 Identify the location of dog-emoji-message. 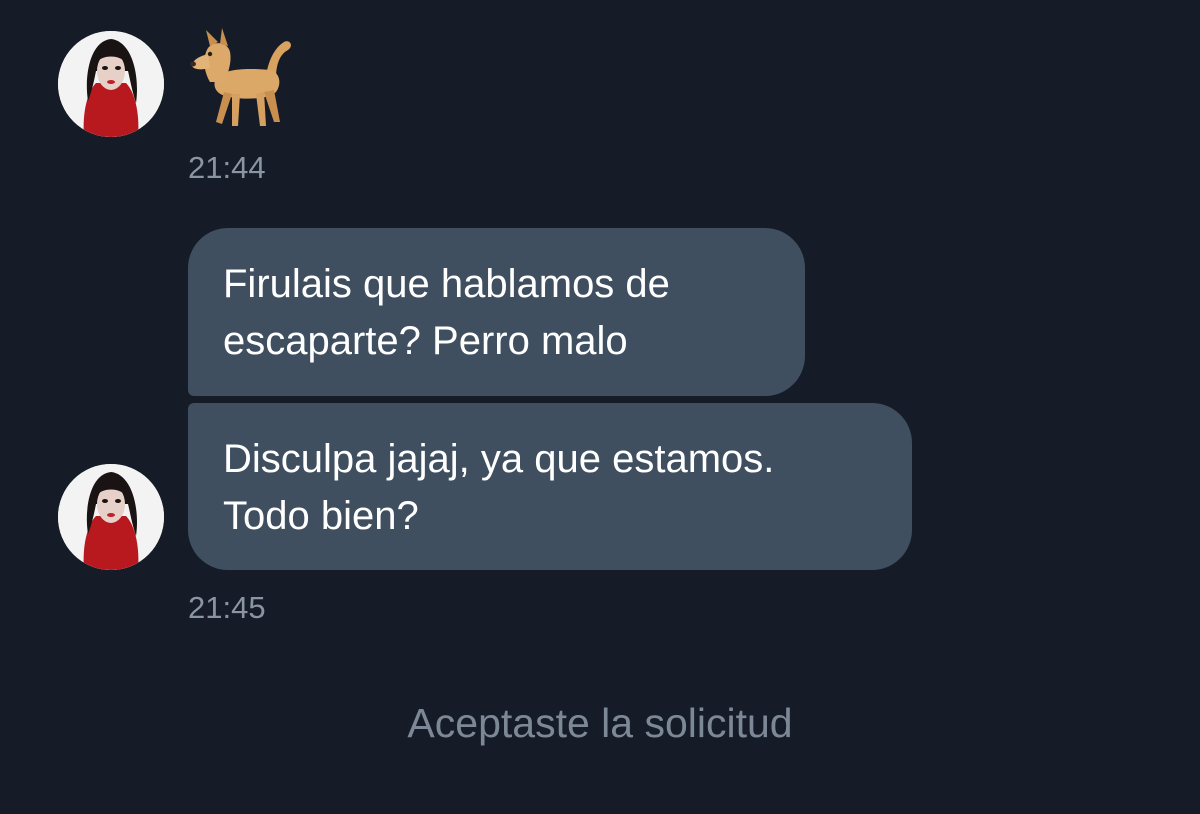
(243, 80).